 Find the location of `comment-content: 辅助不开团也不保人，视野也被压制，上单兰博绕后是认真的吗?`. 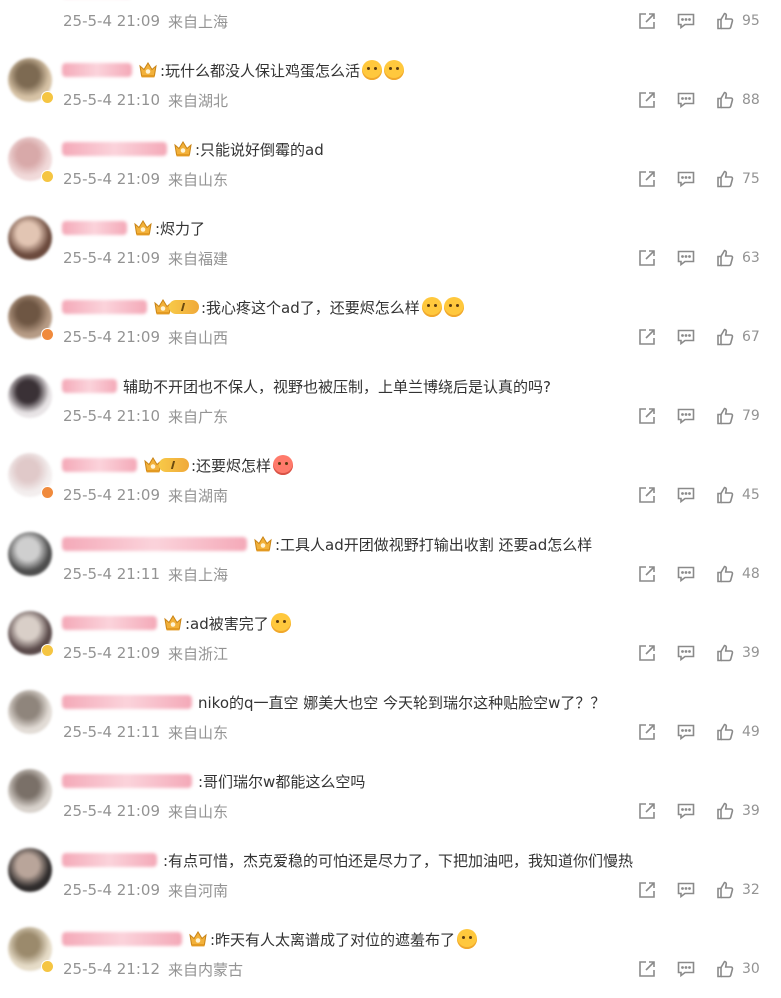

comment-content: 辅助不开团也不保人，视野也被压制，上单兰博绕后是认真的吗? is located at coordinates (306, 386).